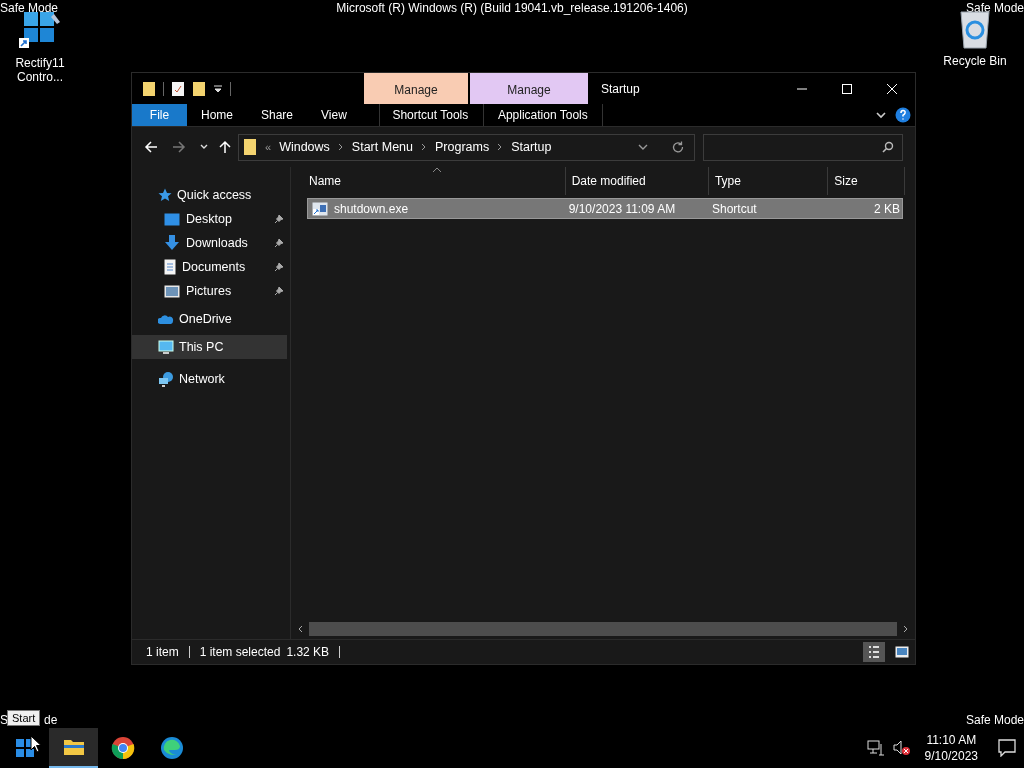 This screenshot has height=768, width=1024. Describe the element at coordinates (371, 208) in the screenshot. I see `file-name: shutdown.exe` at that location.